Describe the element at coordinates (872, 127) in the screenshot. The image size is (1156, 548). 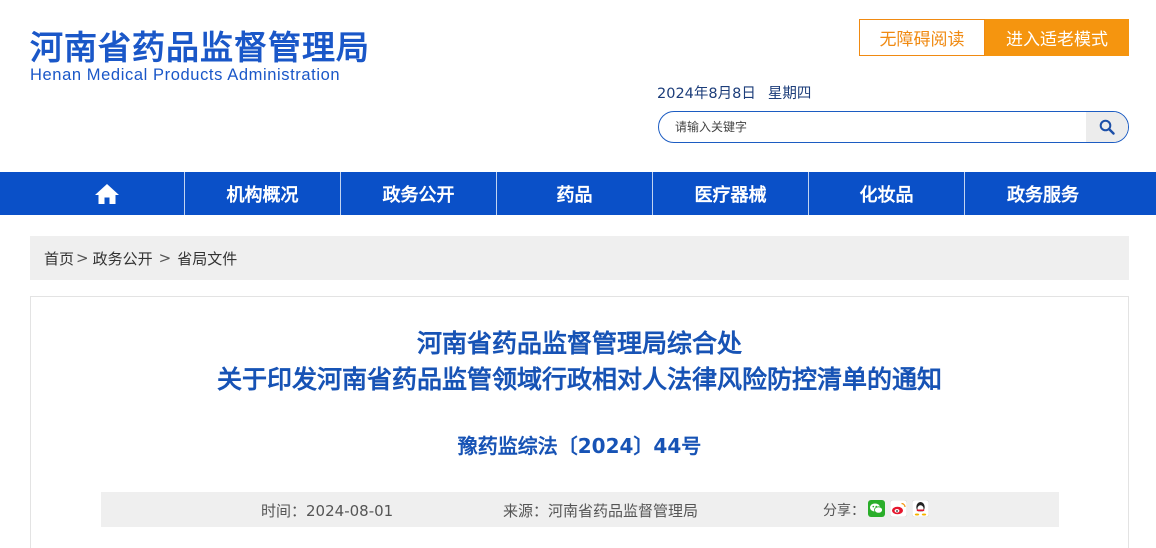
I see `search-input` at that location.